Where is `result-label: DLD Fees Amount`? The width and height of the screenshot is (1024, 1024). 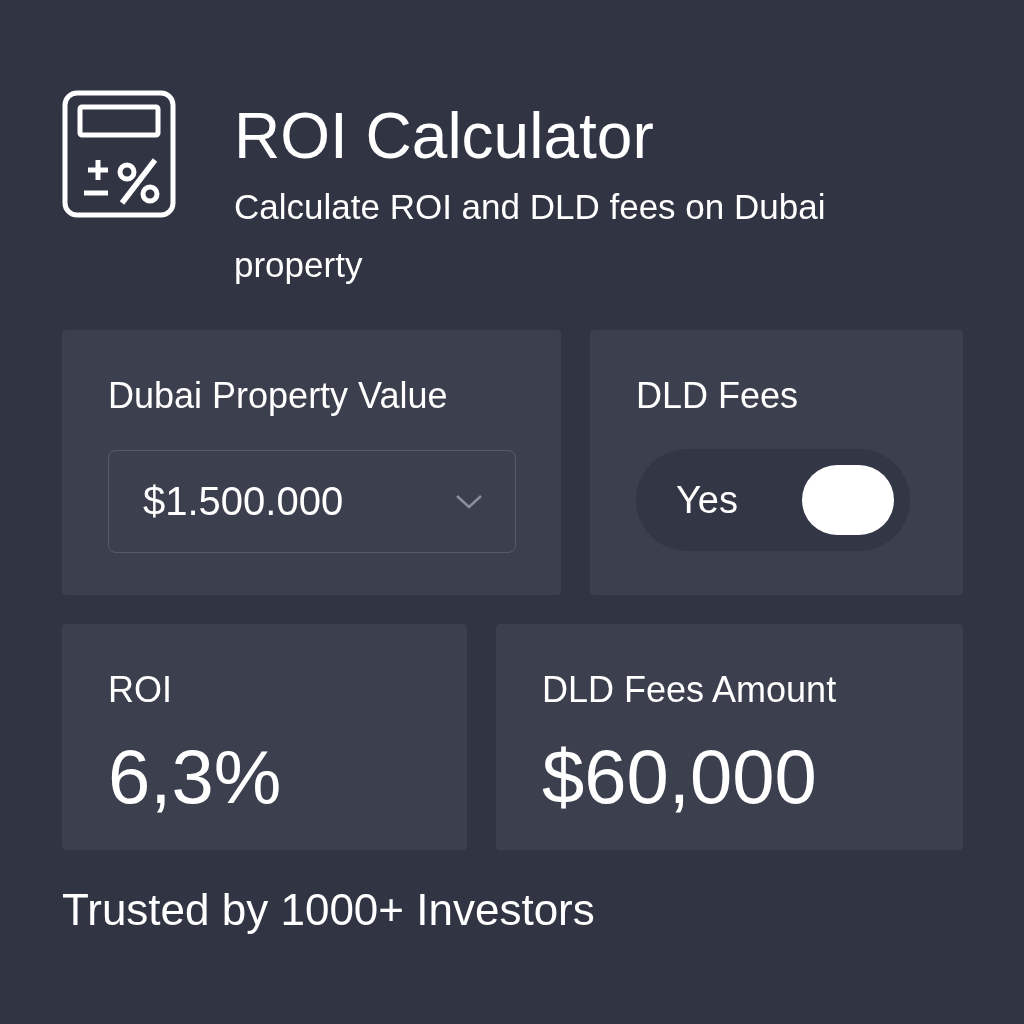 result-label: DLD Fees Amount is located at coordinates (689, 690).